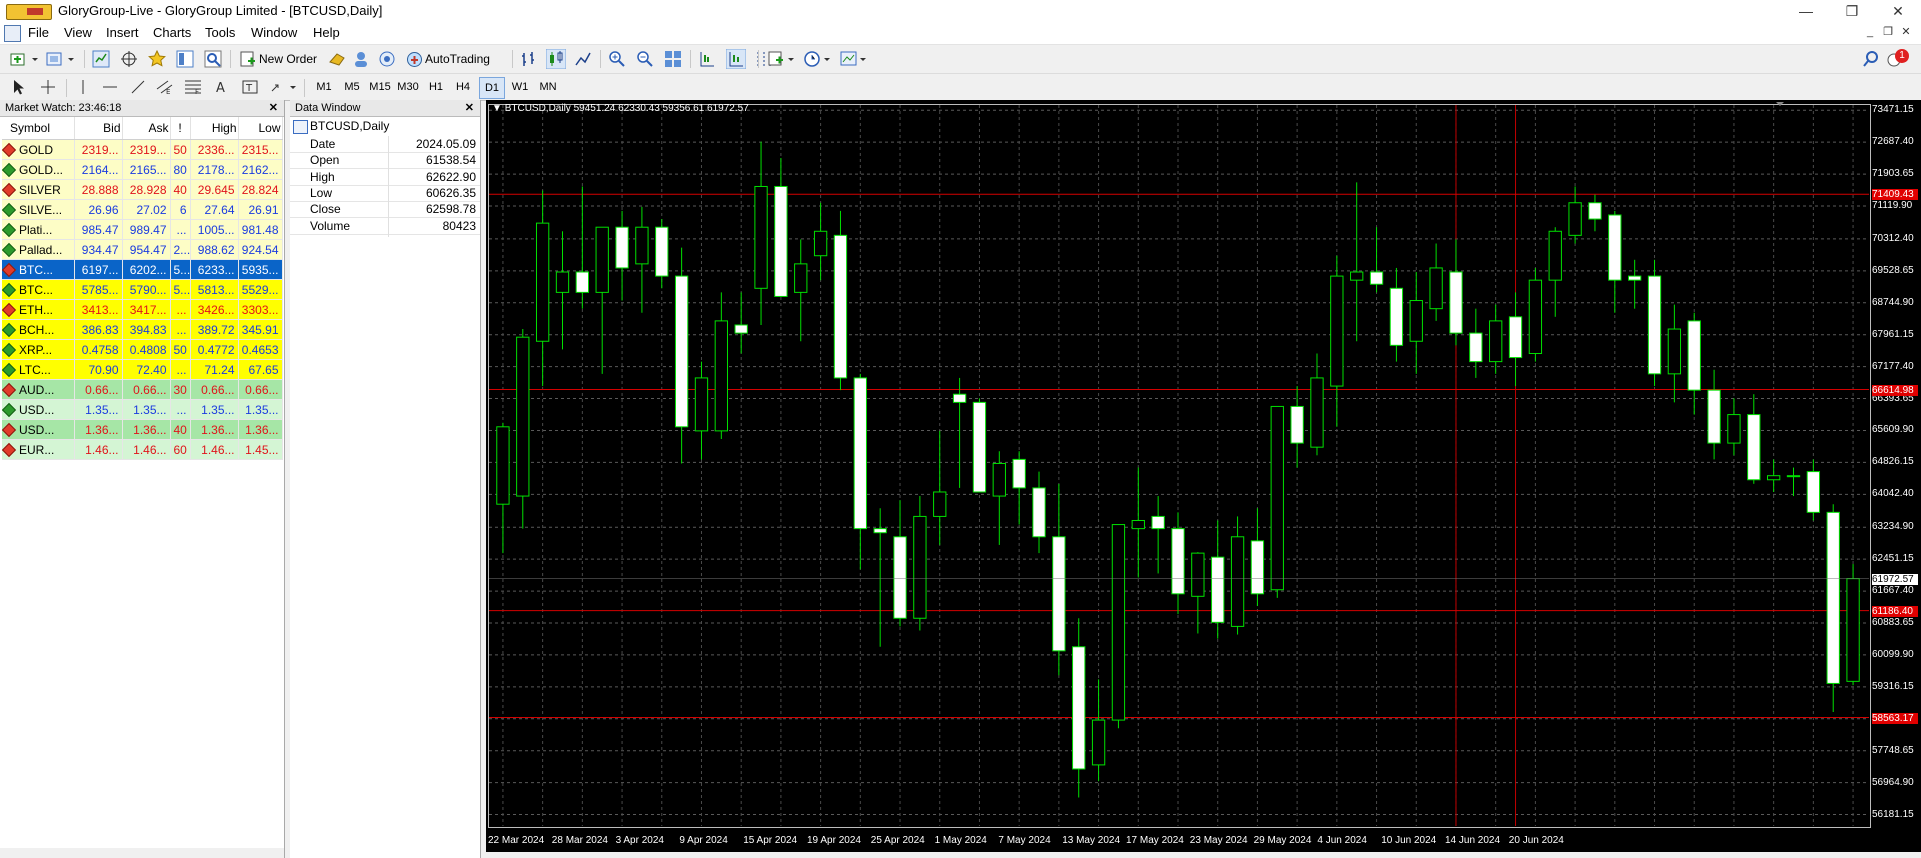 The height and width of the screenshot is (858, 1921). I want to click on timeframe-m5: M5, so click(352, 87).